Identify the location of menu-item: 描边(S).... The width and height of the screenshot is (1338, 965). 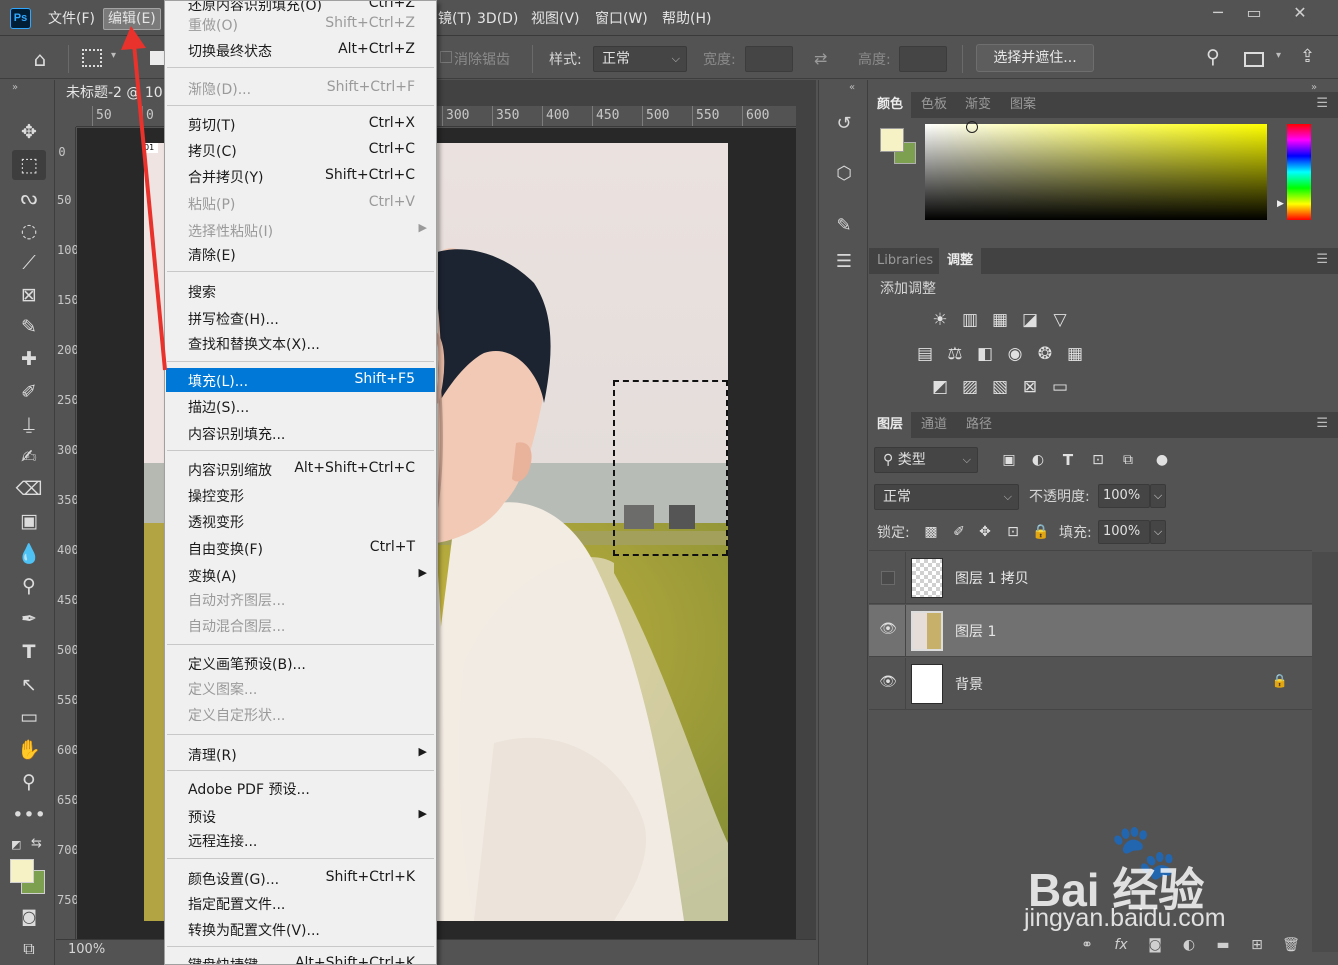
(300, 406).